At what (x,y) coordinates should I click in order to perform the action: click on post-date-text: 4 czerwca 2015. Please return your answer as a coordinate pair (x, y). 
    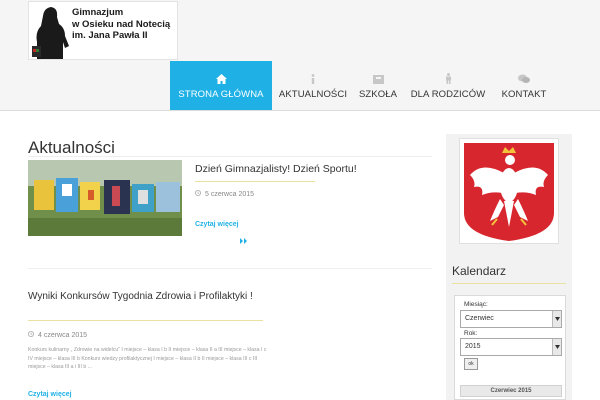
    Looking at the image, I should click on (63, 335).